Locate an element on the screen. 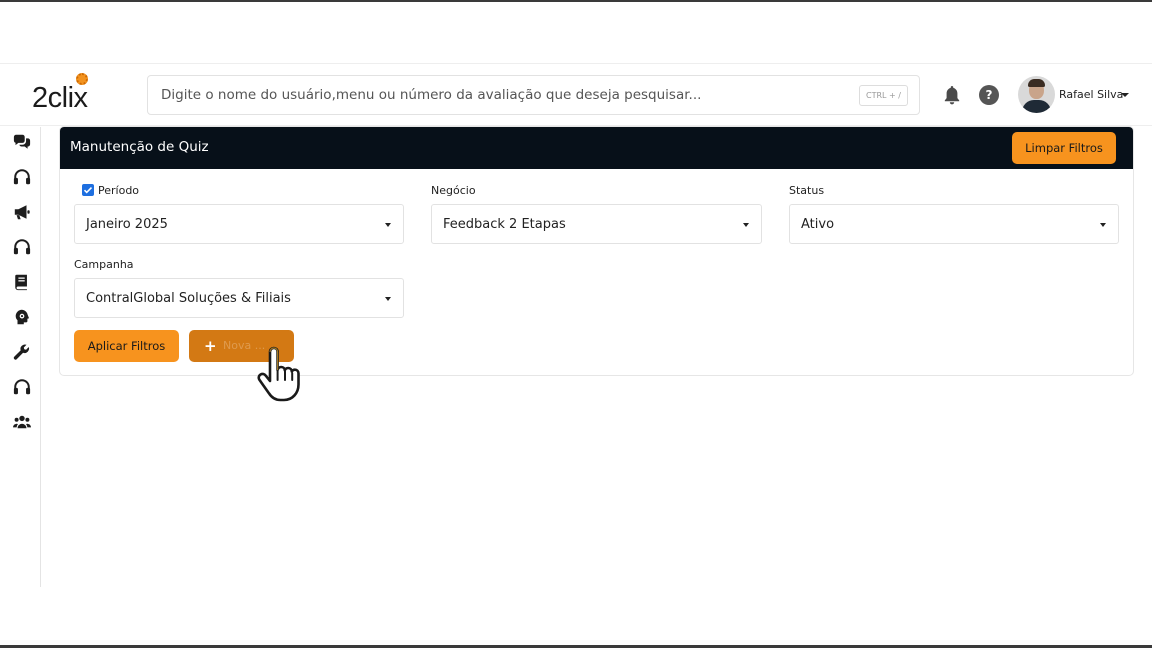 This screenshot has width=1152, height=648. plus-icon: + is located at coordinates (210, 346).